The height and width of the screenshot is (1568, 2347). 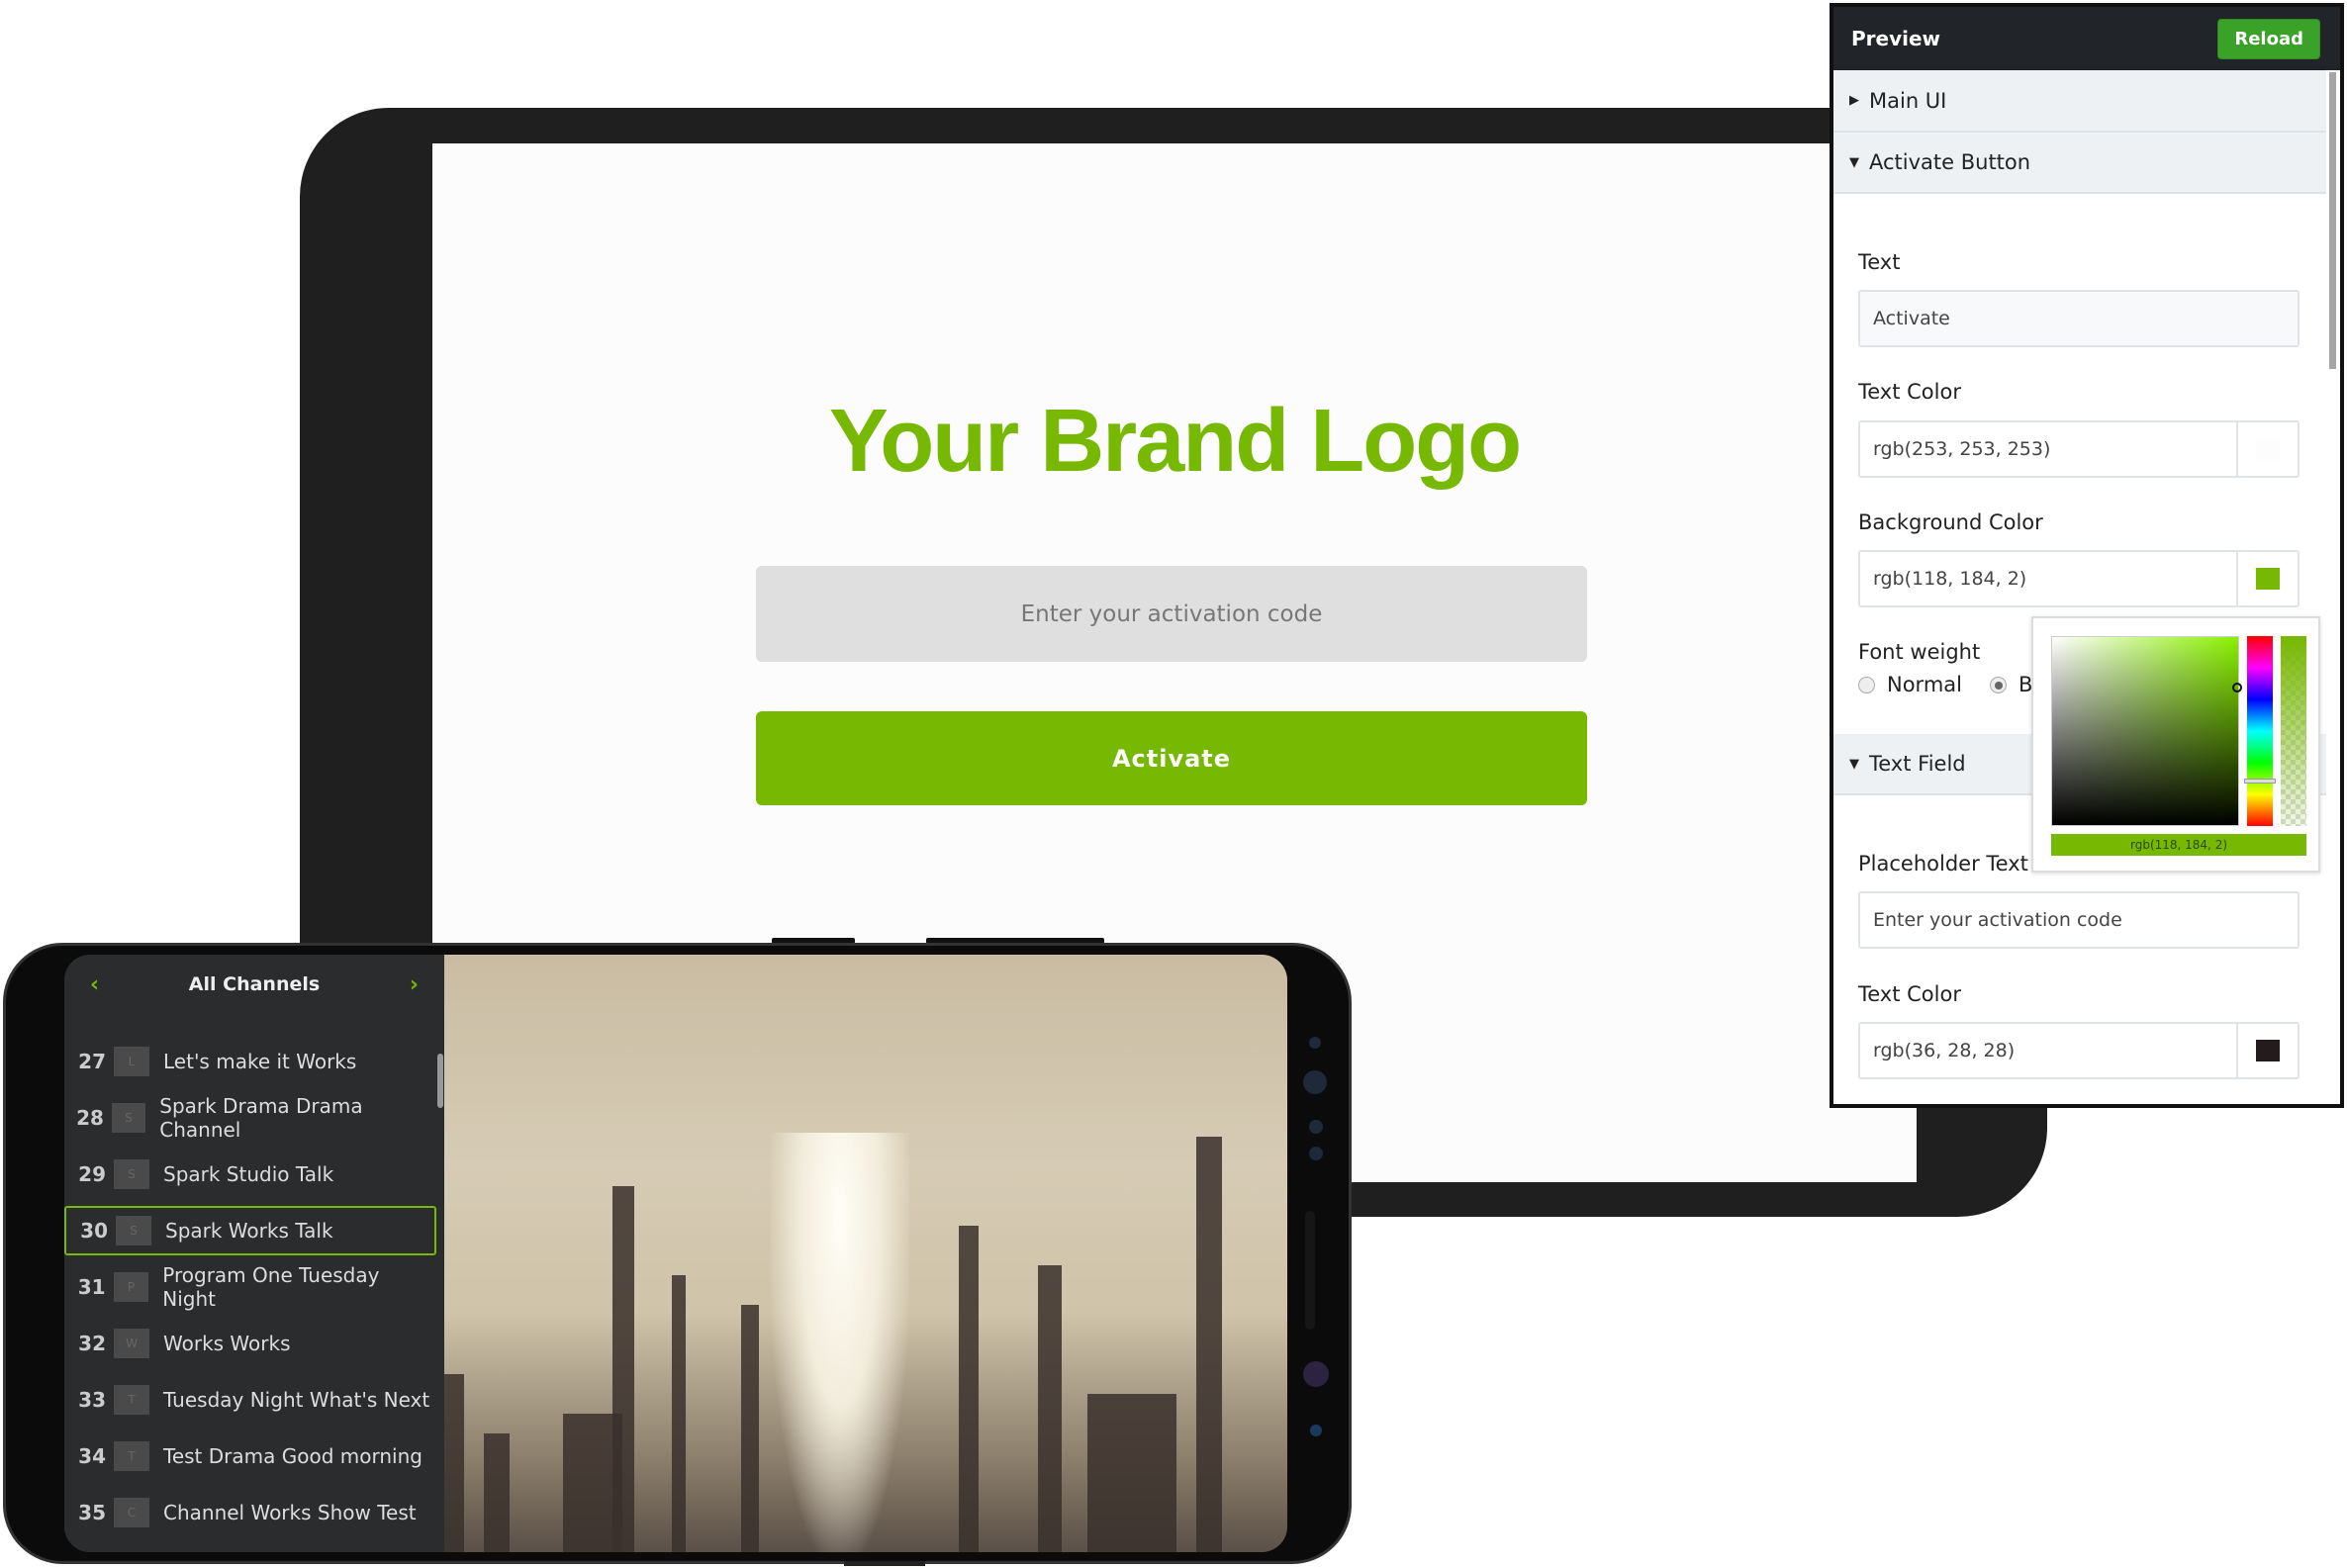 I want to click on section-label: Activate Button, so click(x=1950, y=162).